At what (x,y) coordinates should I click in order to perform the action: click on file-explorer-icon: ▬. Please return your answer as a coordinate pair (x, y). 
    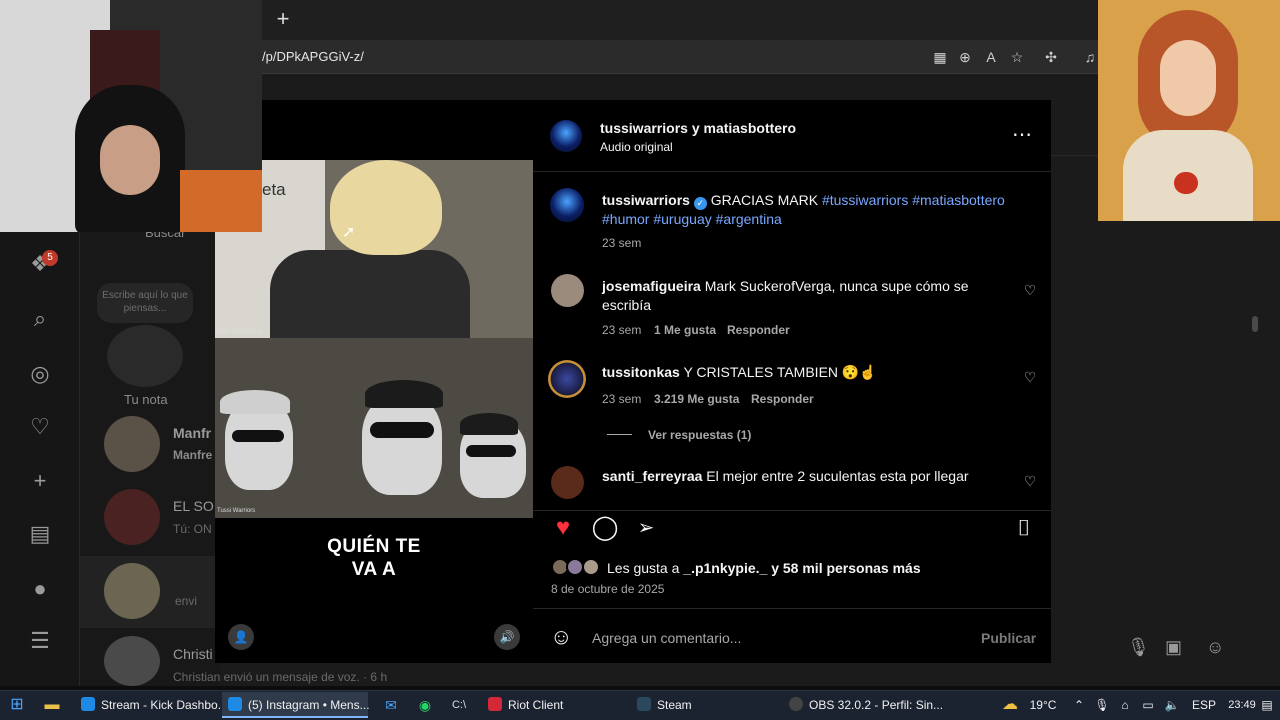
    Looking at the image, I should click on (52, 705).